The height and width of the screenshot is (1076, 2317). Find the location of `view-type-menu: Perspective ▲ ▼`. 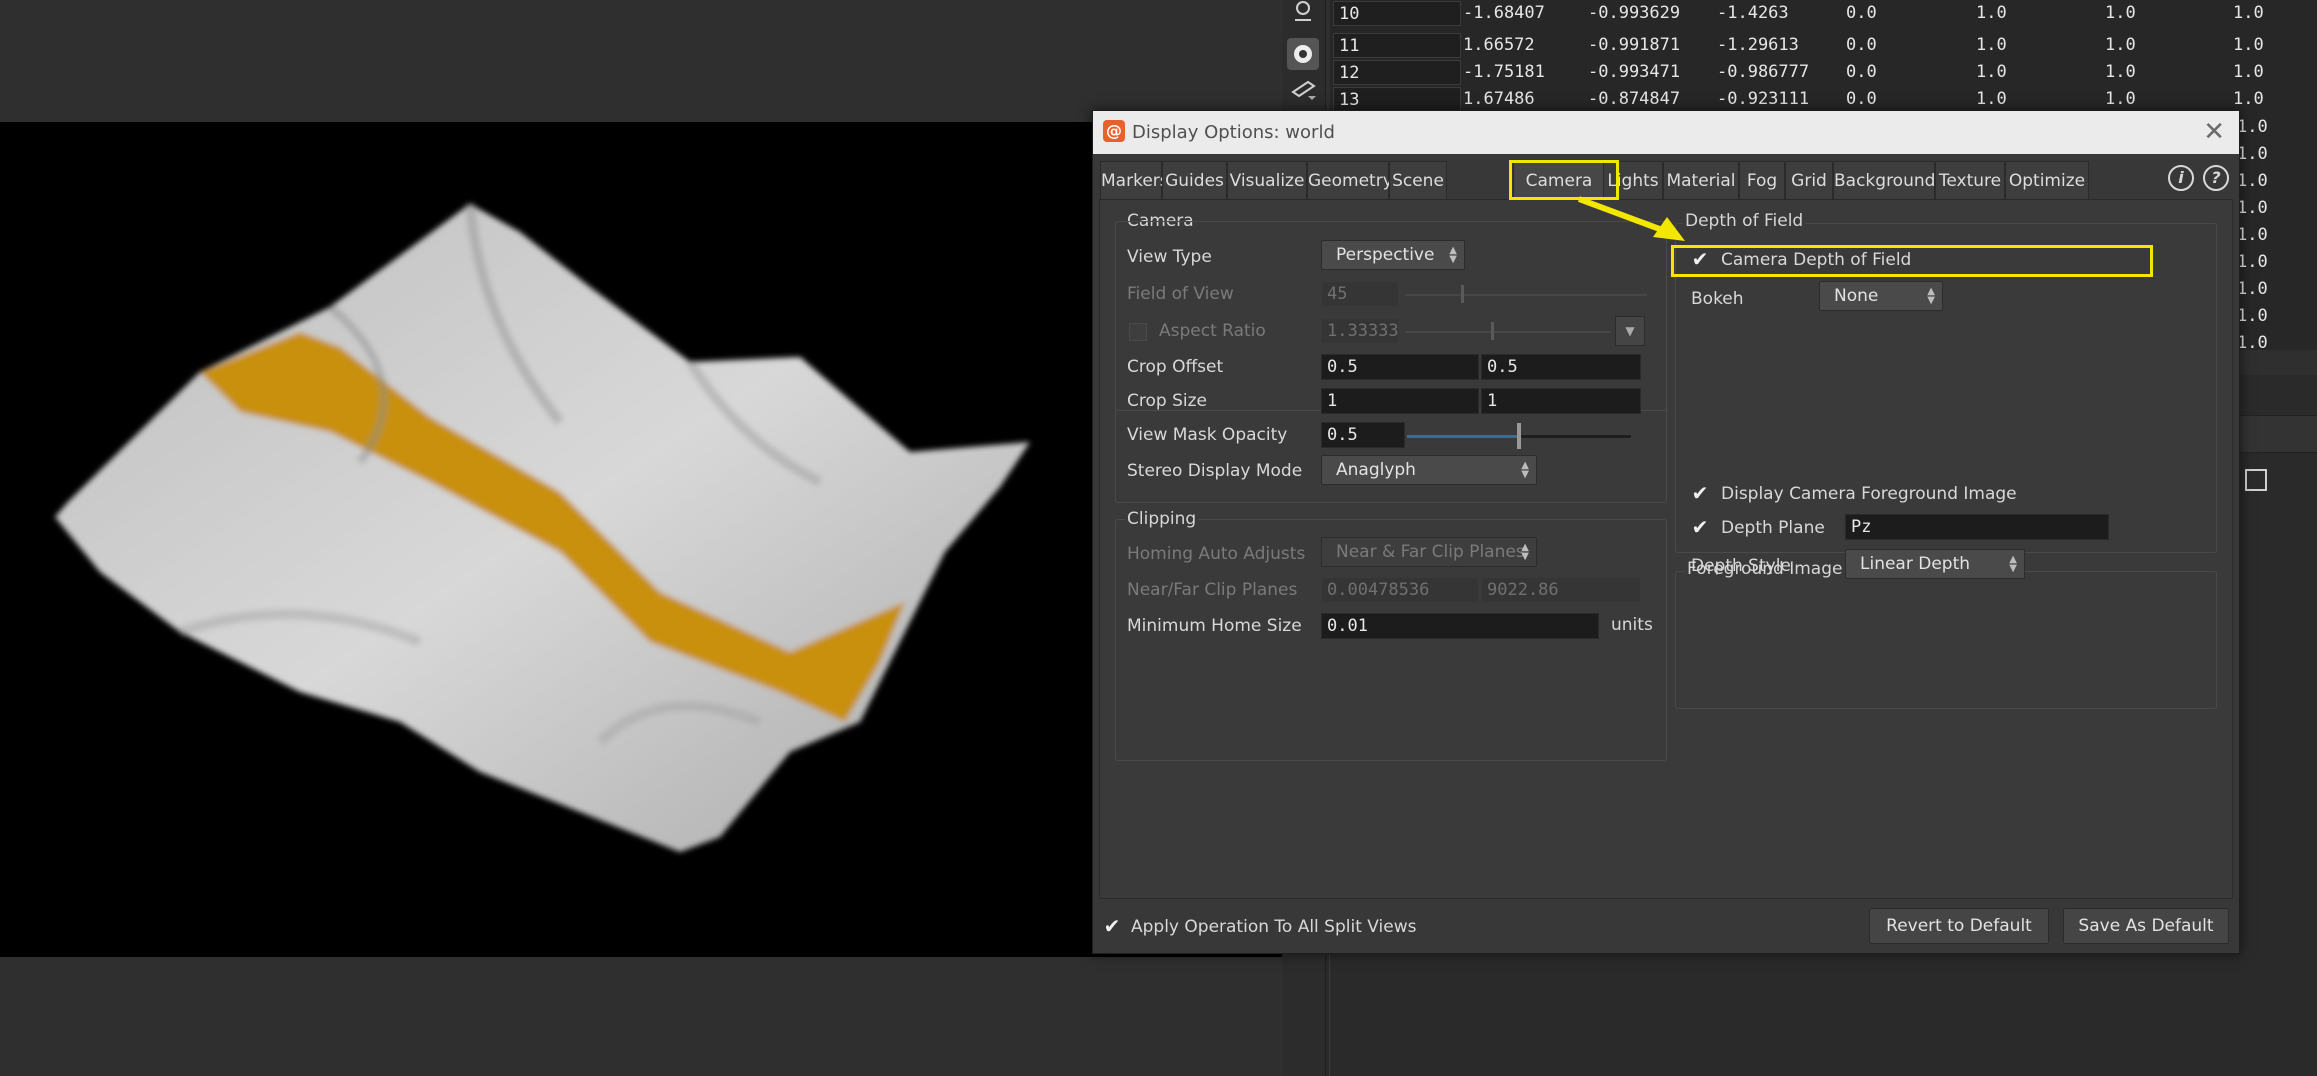

view-type-menu: Perspective ▲ ▼ is located at coordinates (1393, 255).